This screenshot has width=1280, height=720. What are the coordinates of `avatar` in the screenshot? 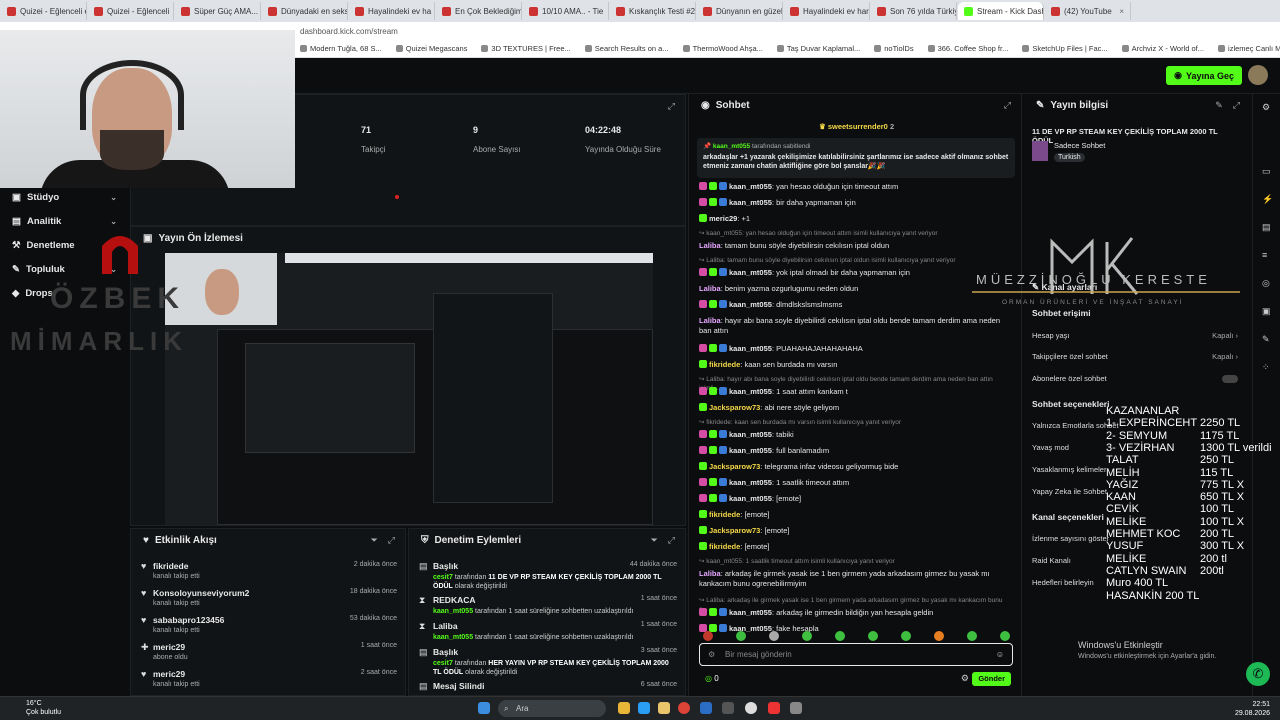 It's located at (1258, 75).